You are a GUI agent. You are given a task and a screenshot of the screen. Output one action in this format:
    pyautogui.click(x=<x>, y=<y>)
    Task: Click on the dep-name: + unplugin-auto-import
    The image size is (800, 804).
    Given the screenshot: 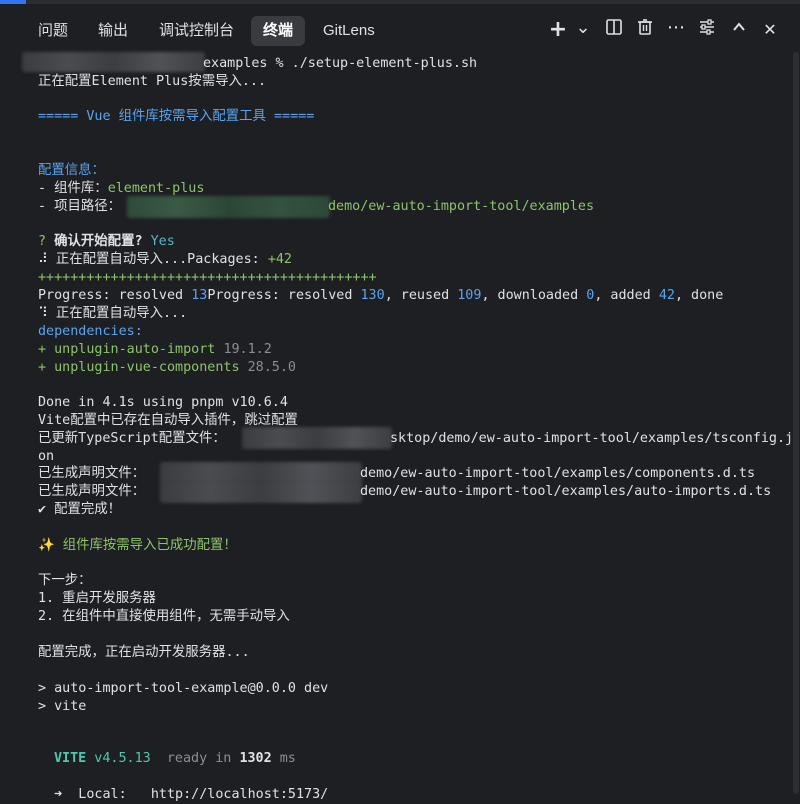 What is the action you would take?
    pyautogui.click(x=131, y=349)
    